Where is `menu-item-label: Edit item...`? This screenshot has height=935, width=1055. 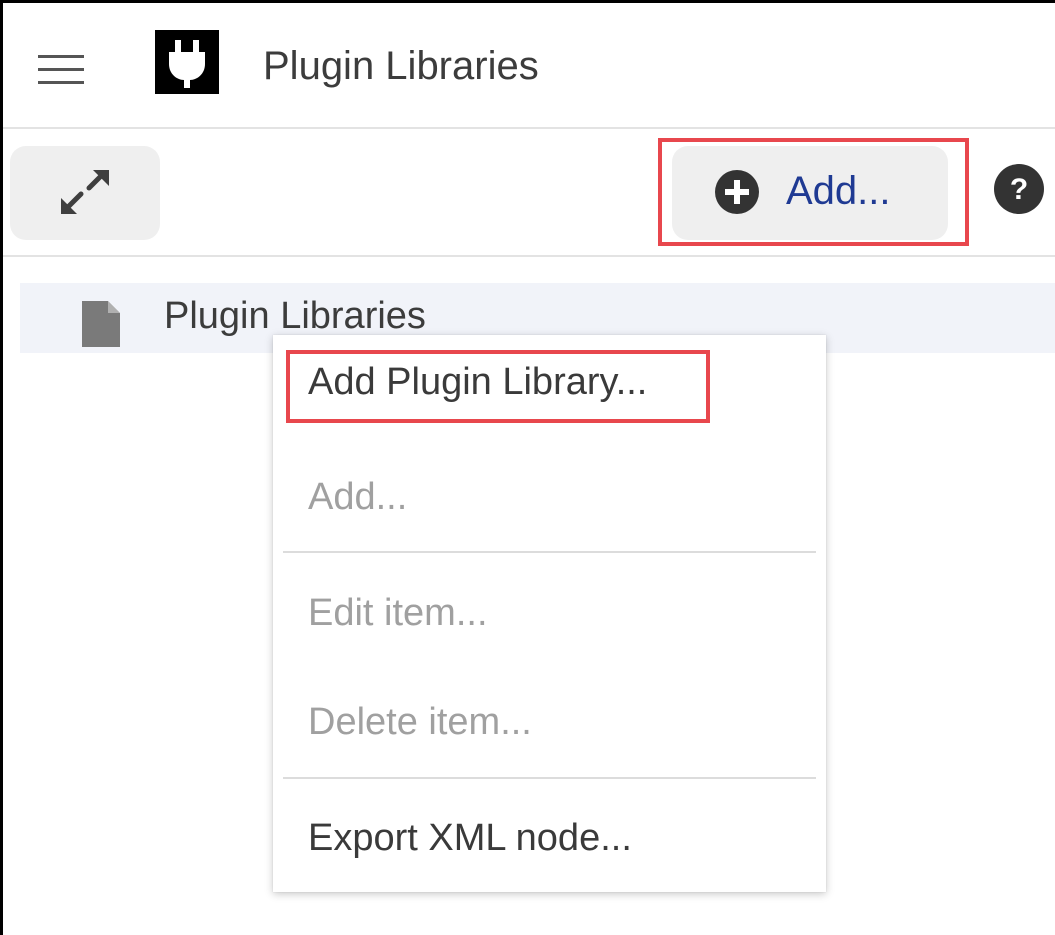 menu-item-label: Edit item... is located at coordinates (398, 613).